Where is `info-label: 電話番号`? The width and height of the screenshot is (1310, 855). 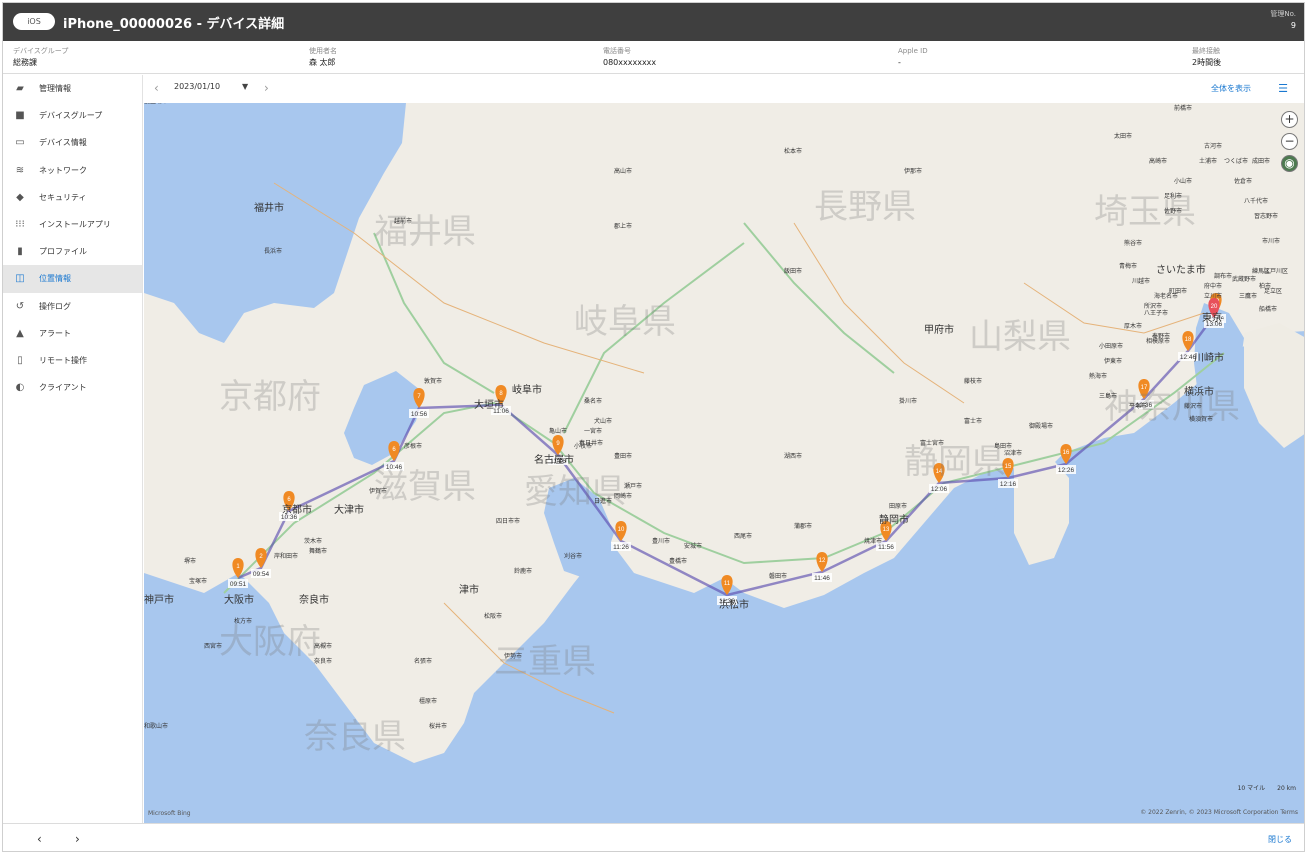
info-label: 電話番号 is located at coordinates (617, 51).